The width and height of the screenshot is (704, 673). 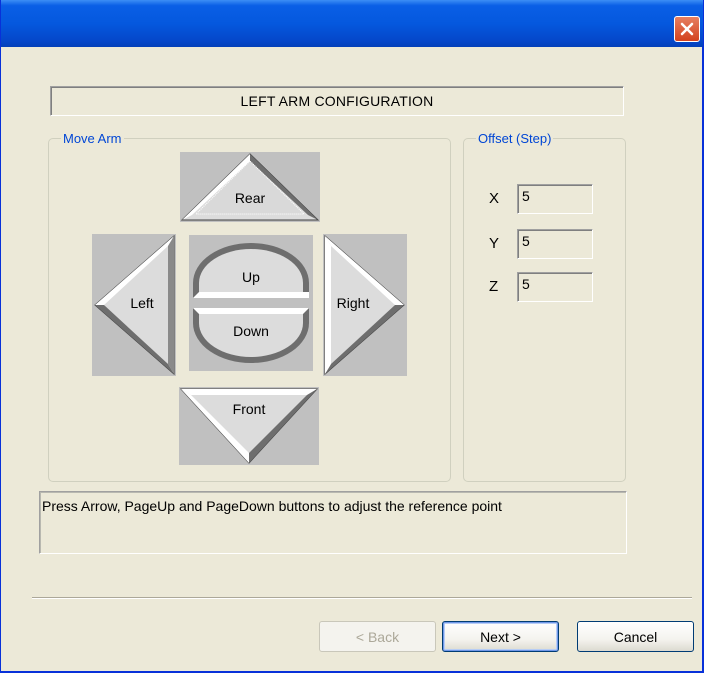 I want to click on offset-y-label: Y, so click(x=494, y=243).